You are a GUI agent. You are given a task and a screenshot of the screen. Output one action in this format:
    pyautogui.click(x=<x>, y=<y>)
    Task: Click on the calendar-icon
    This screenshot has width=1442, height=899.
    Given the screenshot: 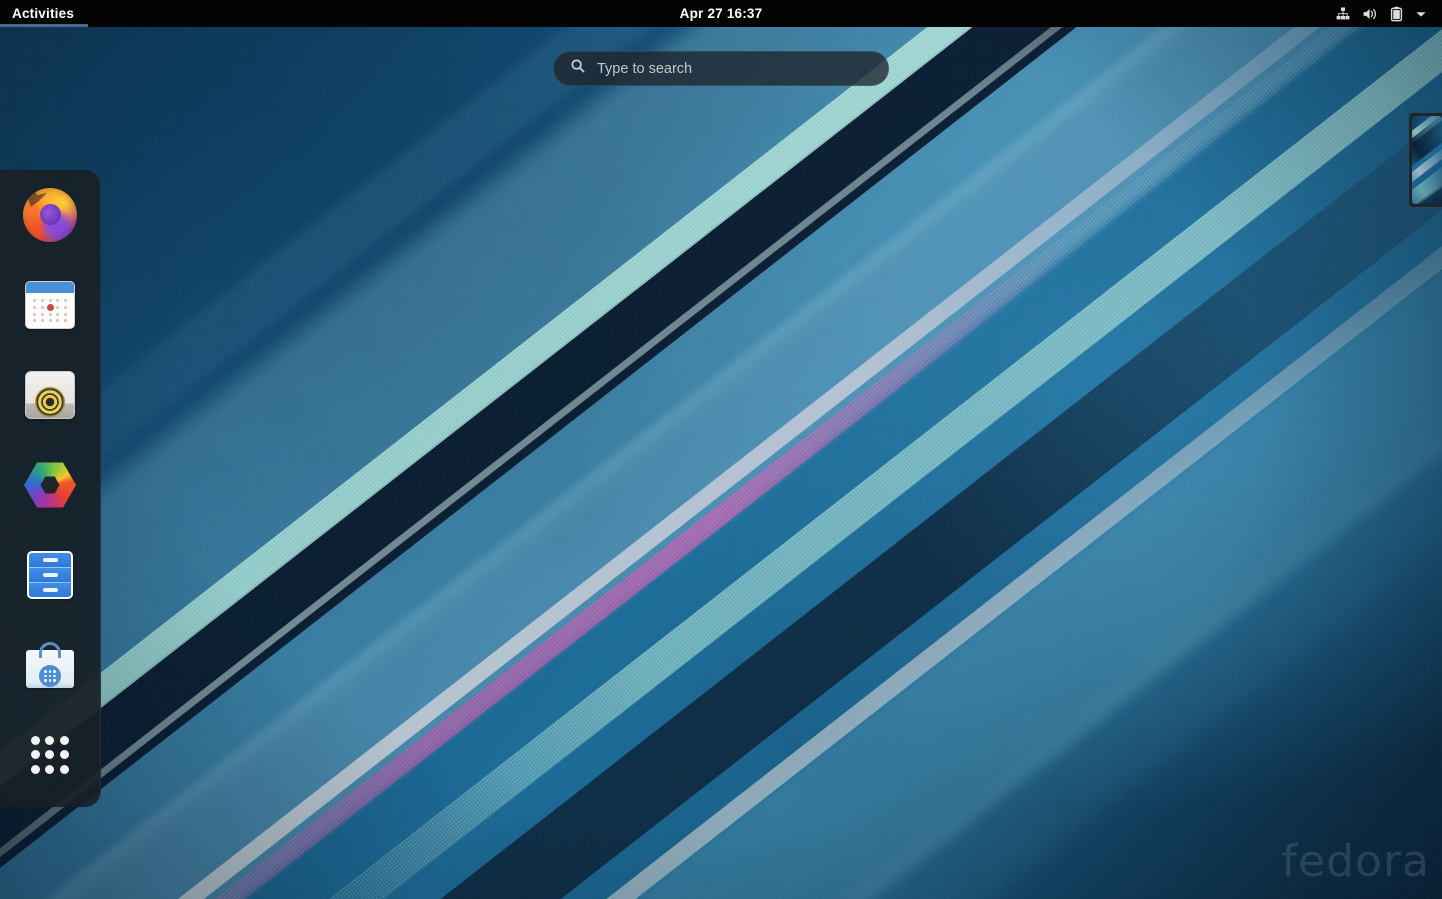 What is the action you would take?
    pyautogui.click(x=50, y=305)
    